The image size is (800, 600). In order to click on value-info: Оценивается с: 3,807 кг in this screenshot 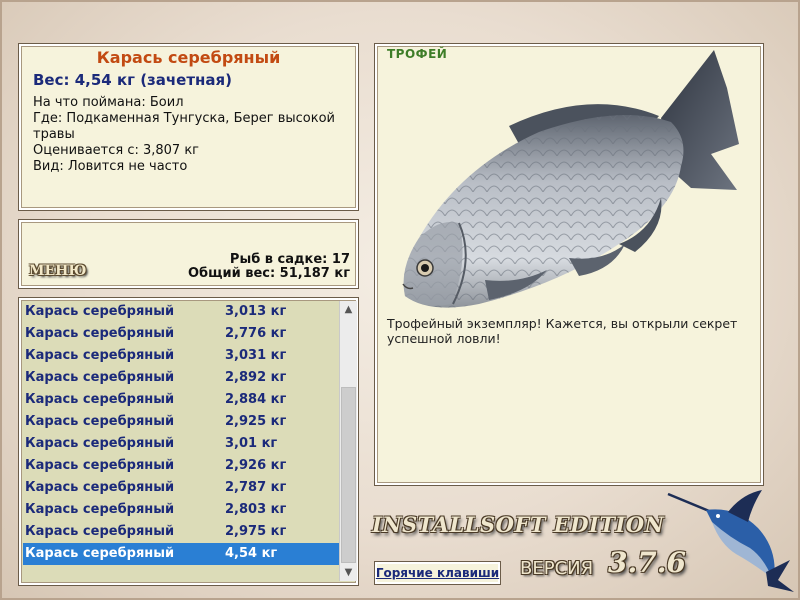, I will do `click(116, 150)`.